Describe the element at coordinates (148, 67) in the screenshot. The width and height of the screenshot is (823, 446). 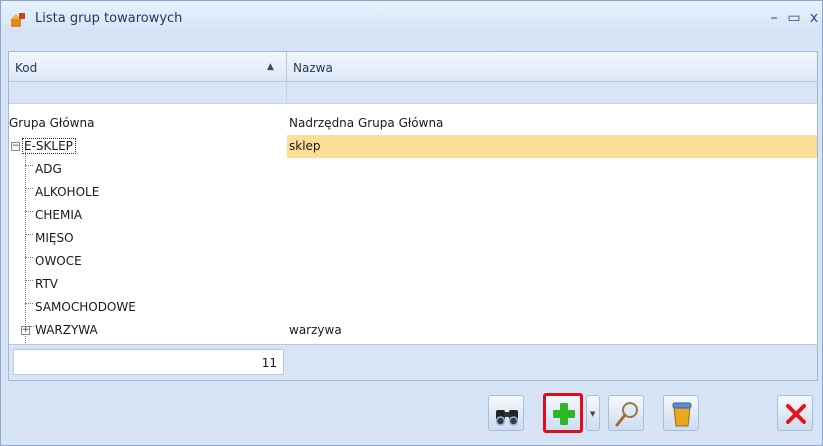
I see `column-header-kod: Kod ▲` at that location.